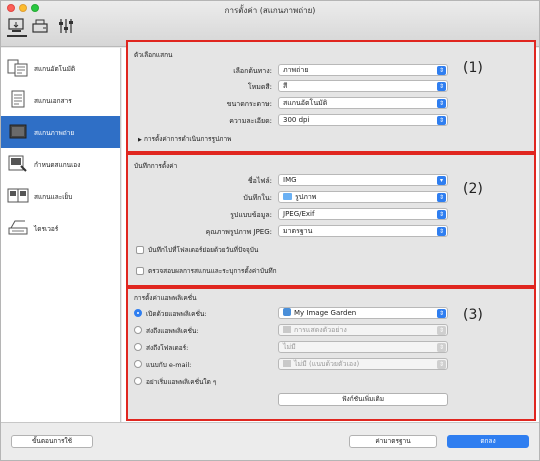 The height and width of the screenshot is (461, 540). What do you see at coordinates (18, 195) in the screenshot?
I see `scan-stitch-icon` at bounding box center [18, 195].